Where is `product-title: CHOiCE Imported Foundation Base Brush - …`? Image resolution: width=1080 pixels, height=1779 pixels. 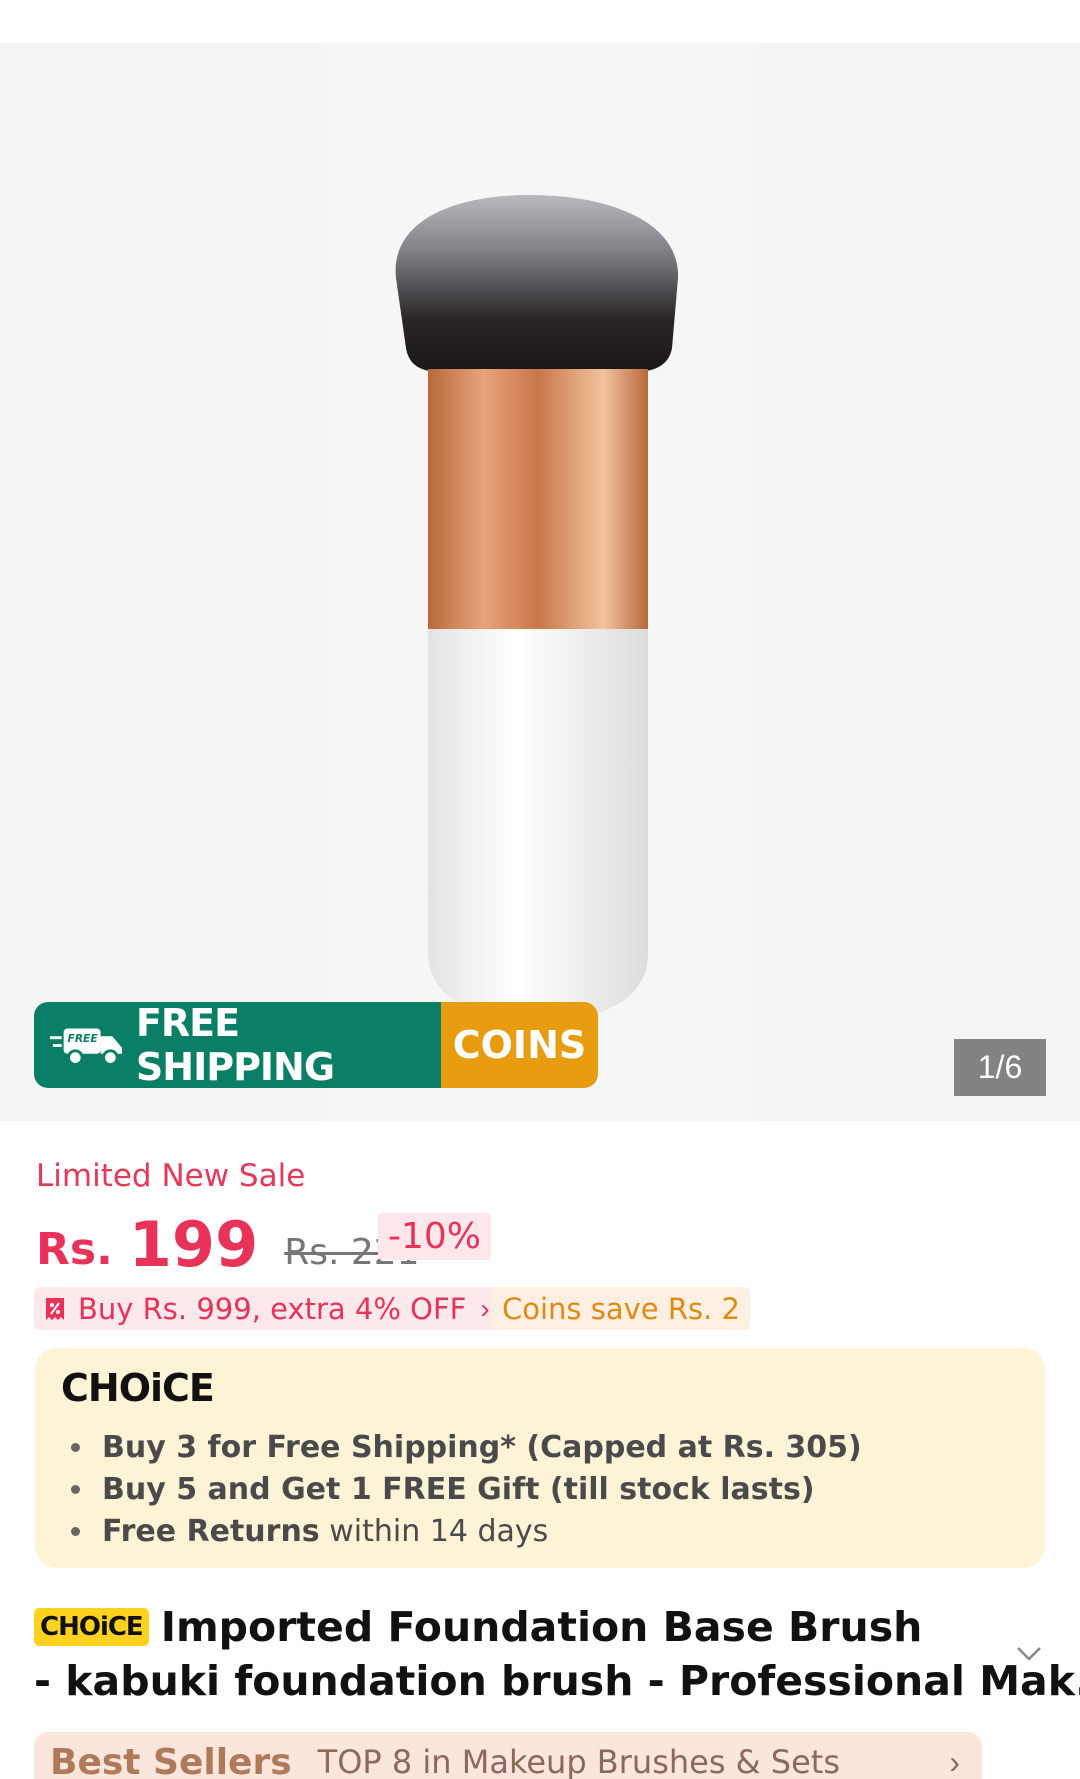
product-title: CHOiCE Imported Foundation Base Brush - … is located at coordinates (557, 1654).